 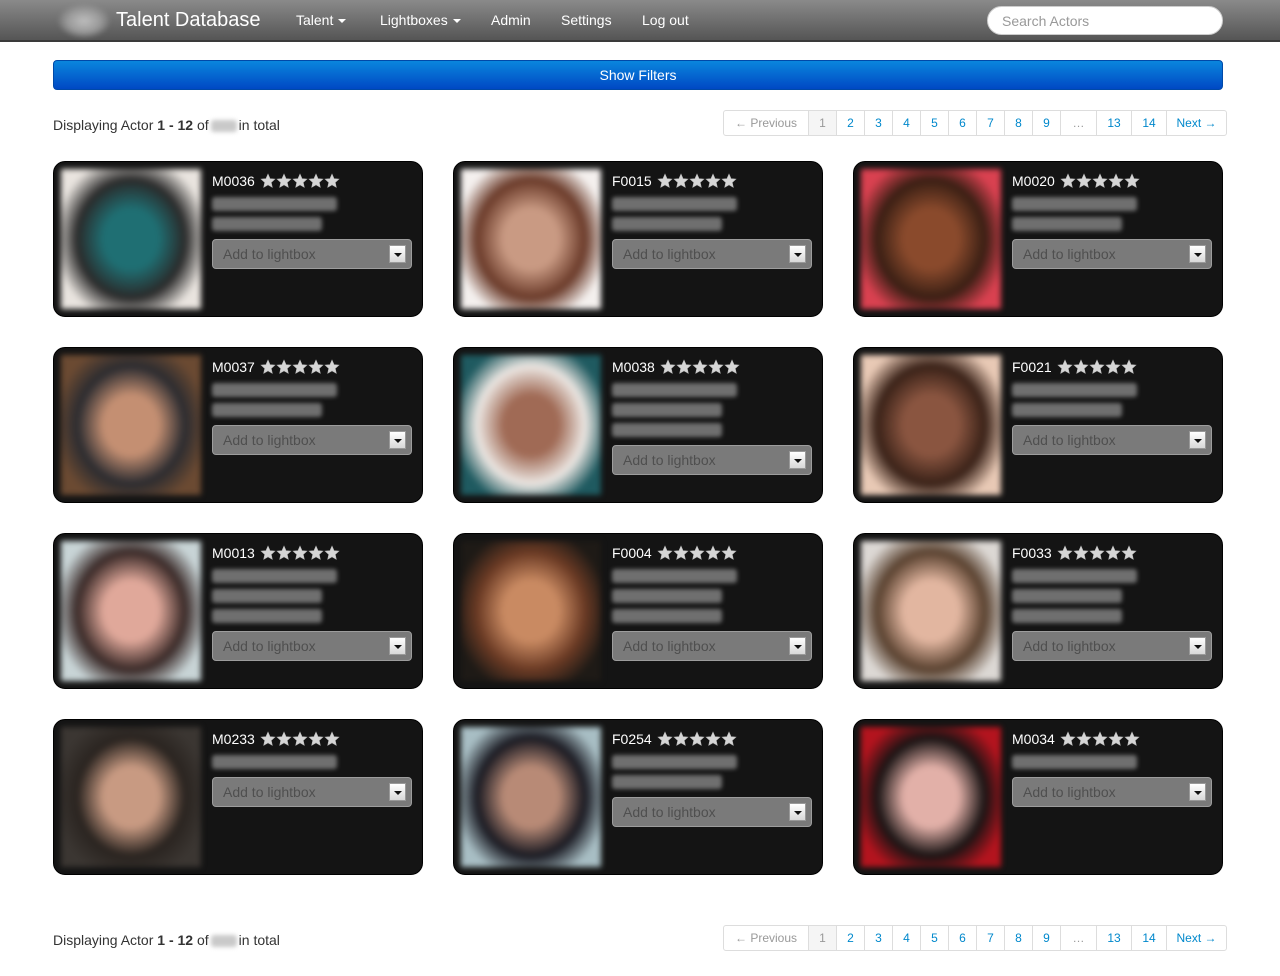 What do you see at coordinates (632, 553) in the screenshot?
I see `actor-code: F0004` at bounding box center [632, 553].